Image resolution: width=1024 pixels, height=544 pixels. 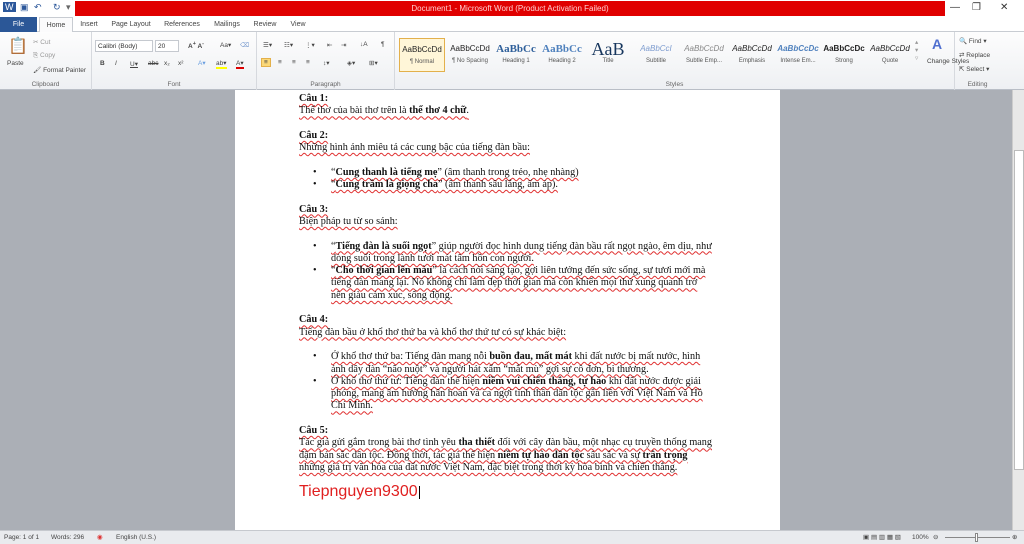 I want to click on bold-text: Câu 5:, so click(x=314, y=431).